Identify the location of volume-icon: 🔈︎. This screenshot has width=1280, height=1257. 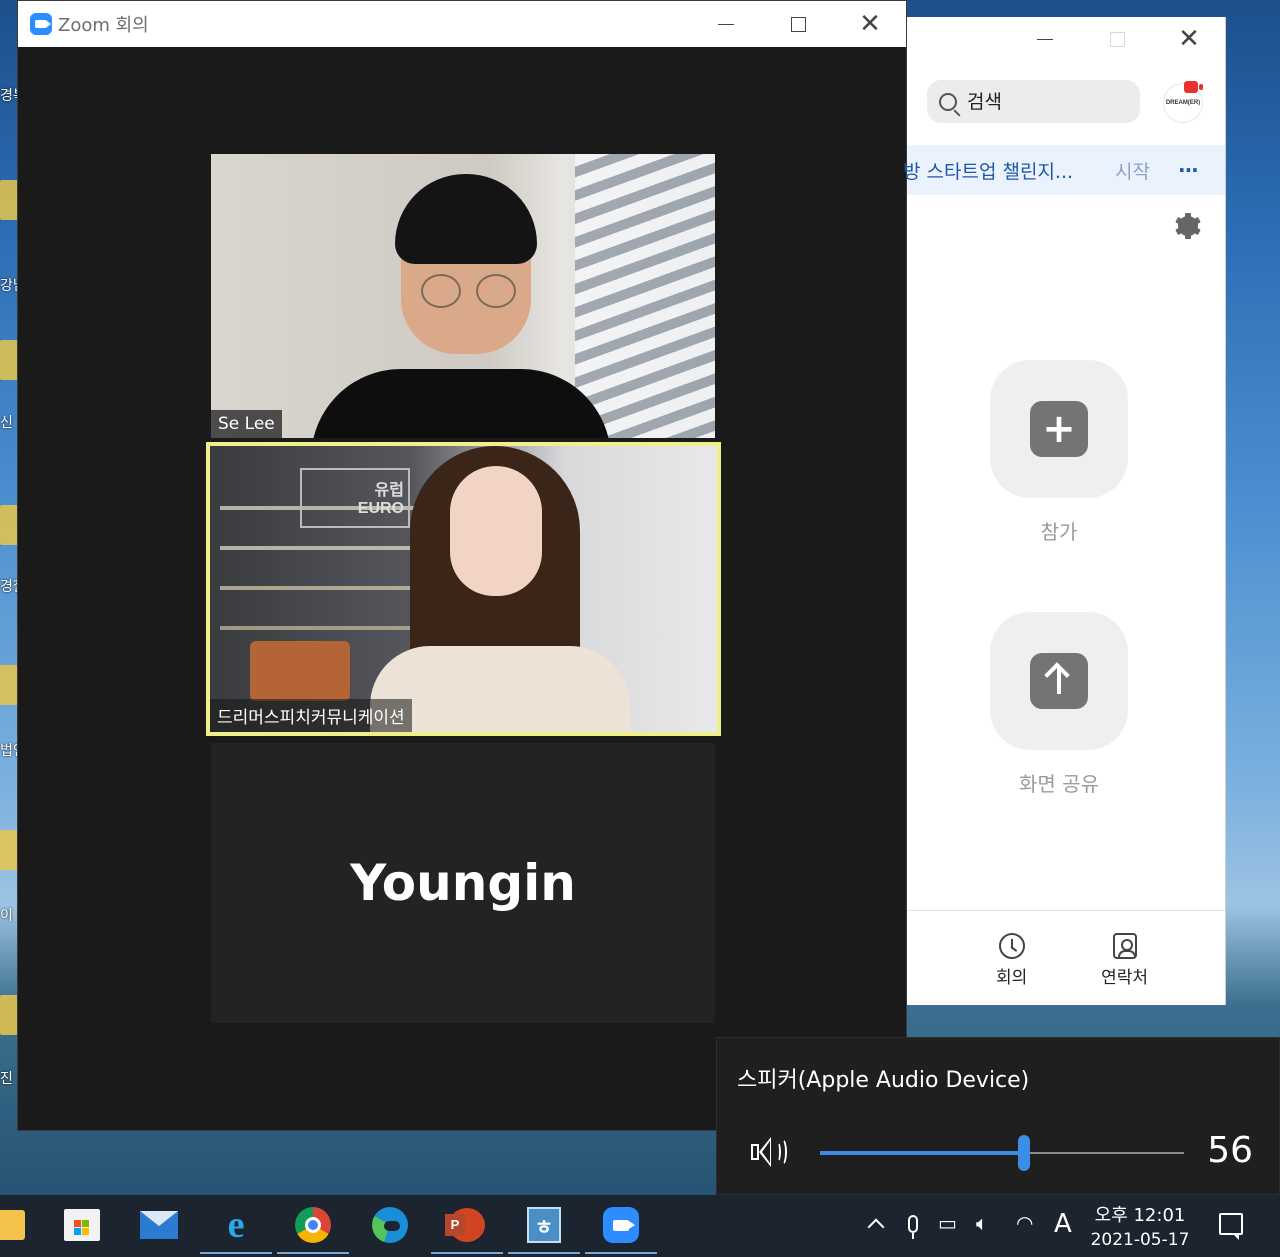
(982, 1223).